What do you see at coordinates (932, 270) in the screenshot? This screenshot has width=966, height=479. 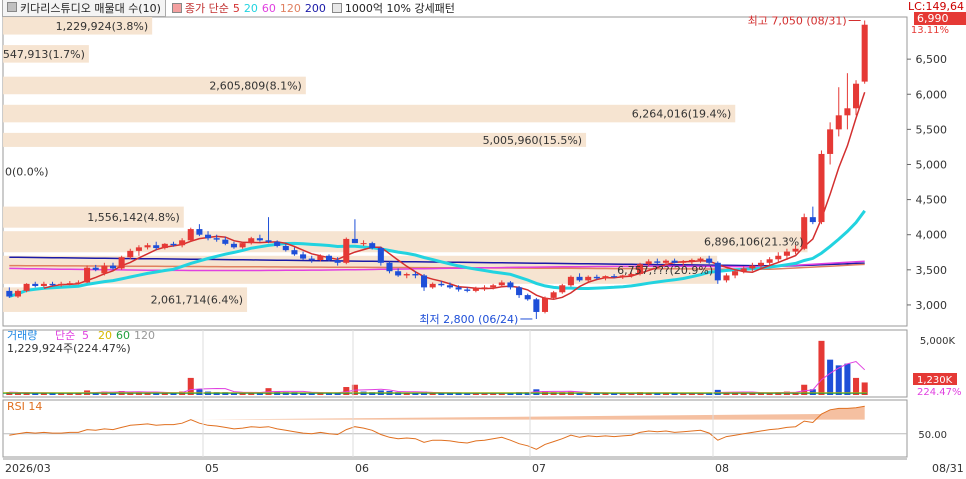 I see `price-y-tick-label: 3,500` at bounding box center [932, 270].